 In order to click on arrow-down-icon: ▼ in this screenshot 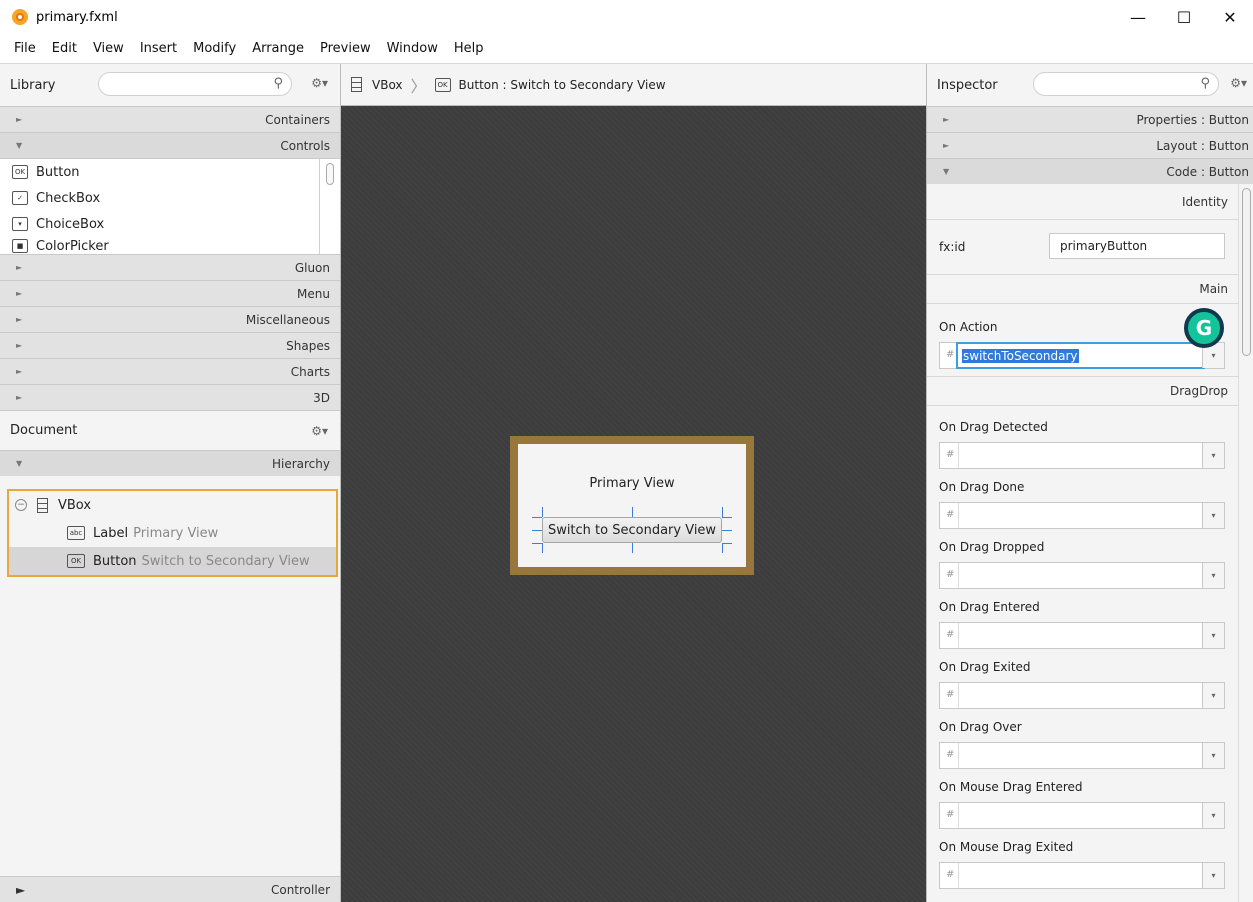, I will do `click(946, 171)`.